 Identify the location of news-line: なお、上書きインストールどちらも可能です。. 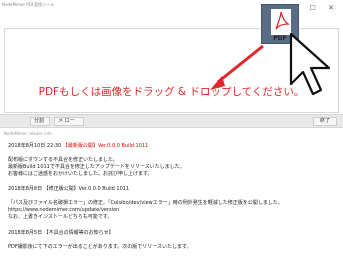
(60, 217).